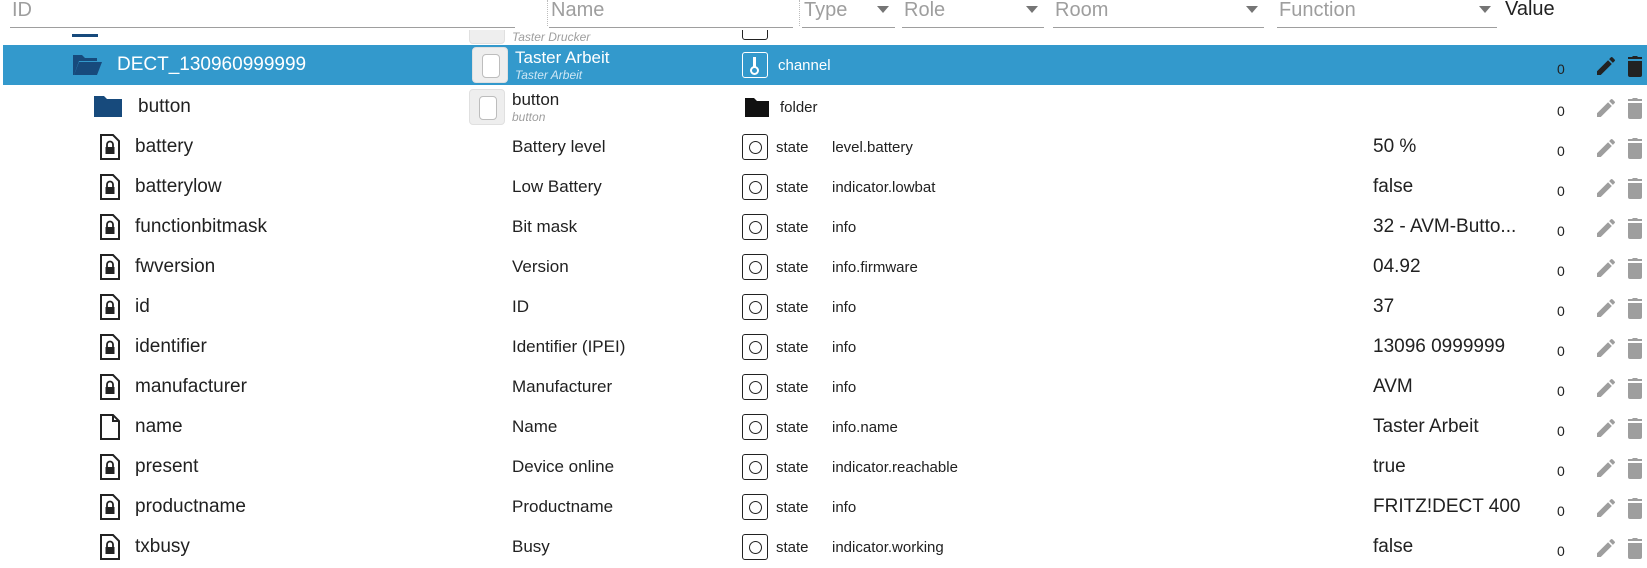 The width and height of the screenshot is (1647, 568). Describe the element at coordinates (671, 14) in the screenshot. I see `name-filter-input: Name` at that location.